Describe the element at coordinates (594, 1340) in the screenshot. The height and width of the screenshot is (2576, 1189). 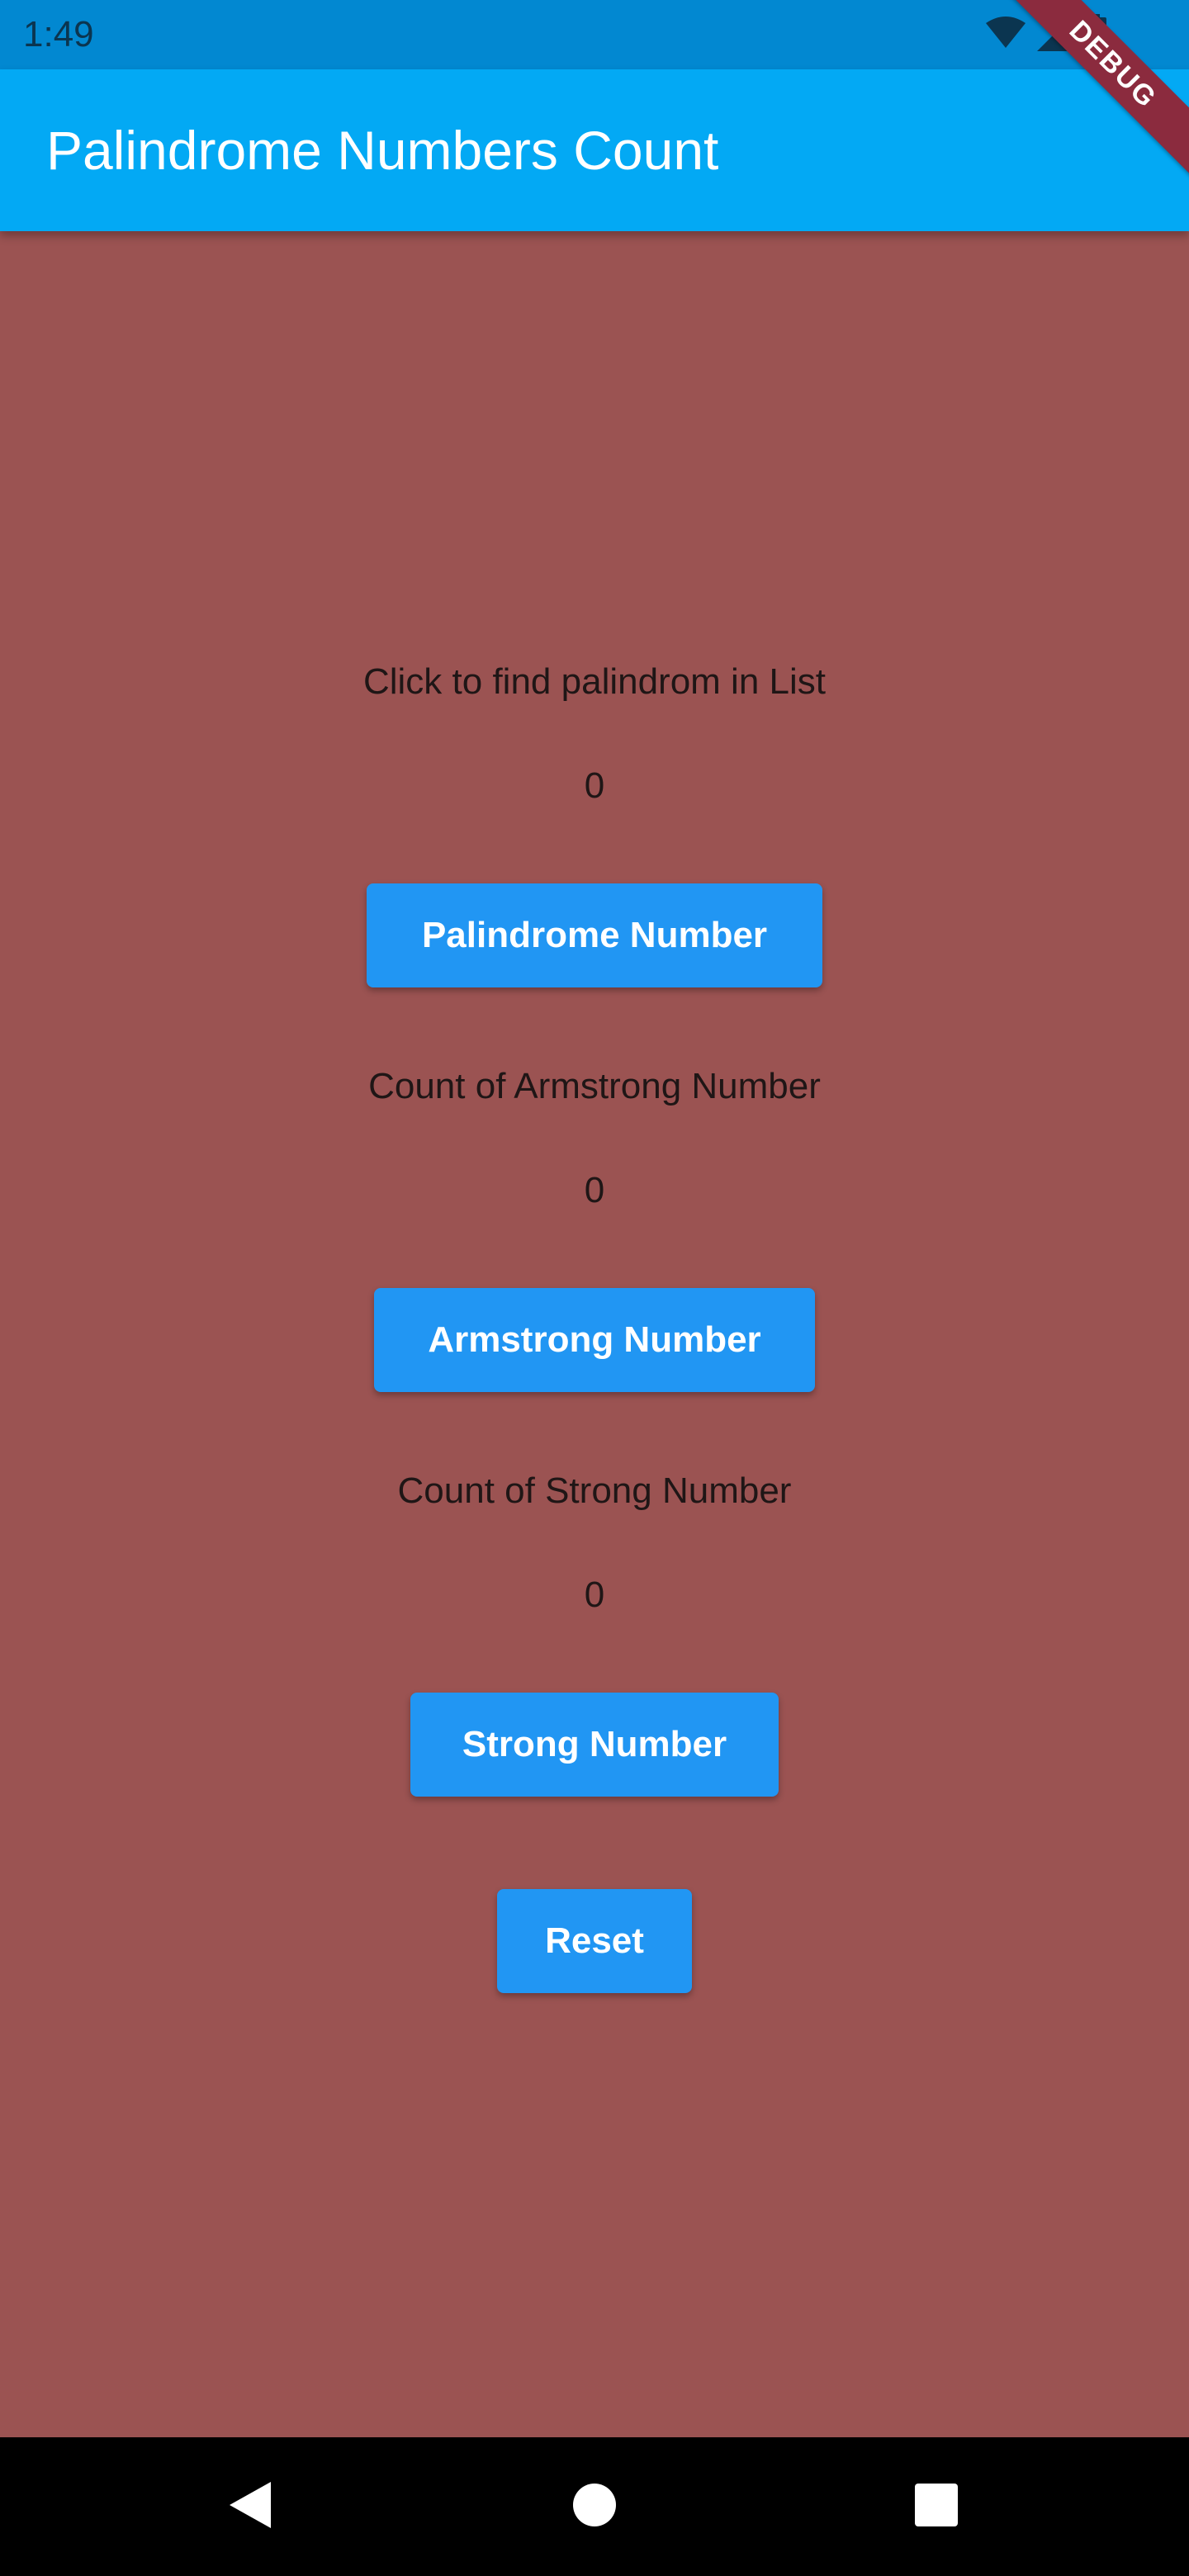
I see `armstrong-number-button: Armstrong Number` at that location.